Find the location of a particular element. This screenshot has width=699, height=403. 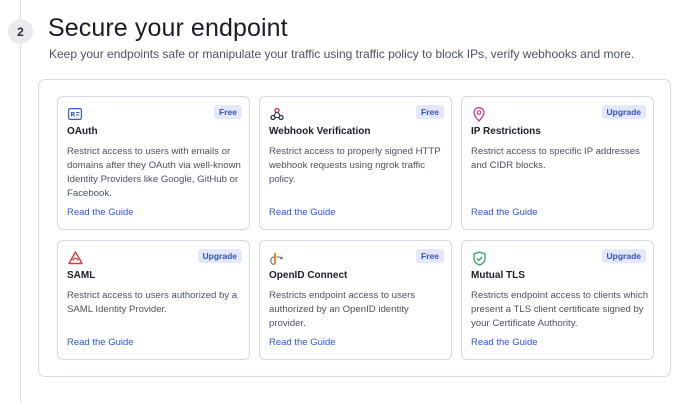

oauth-icon: R is located at coordinates (75, 114).